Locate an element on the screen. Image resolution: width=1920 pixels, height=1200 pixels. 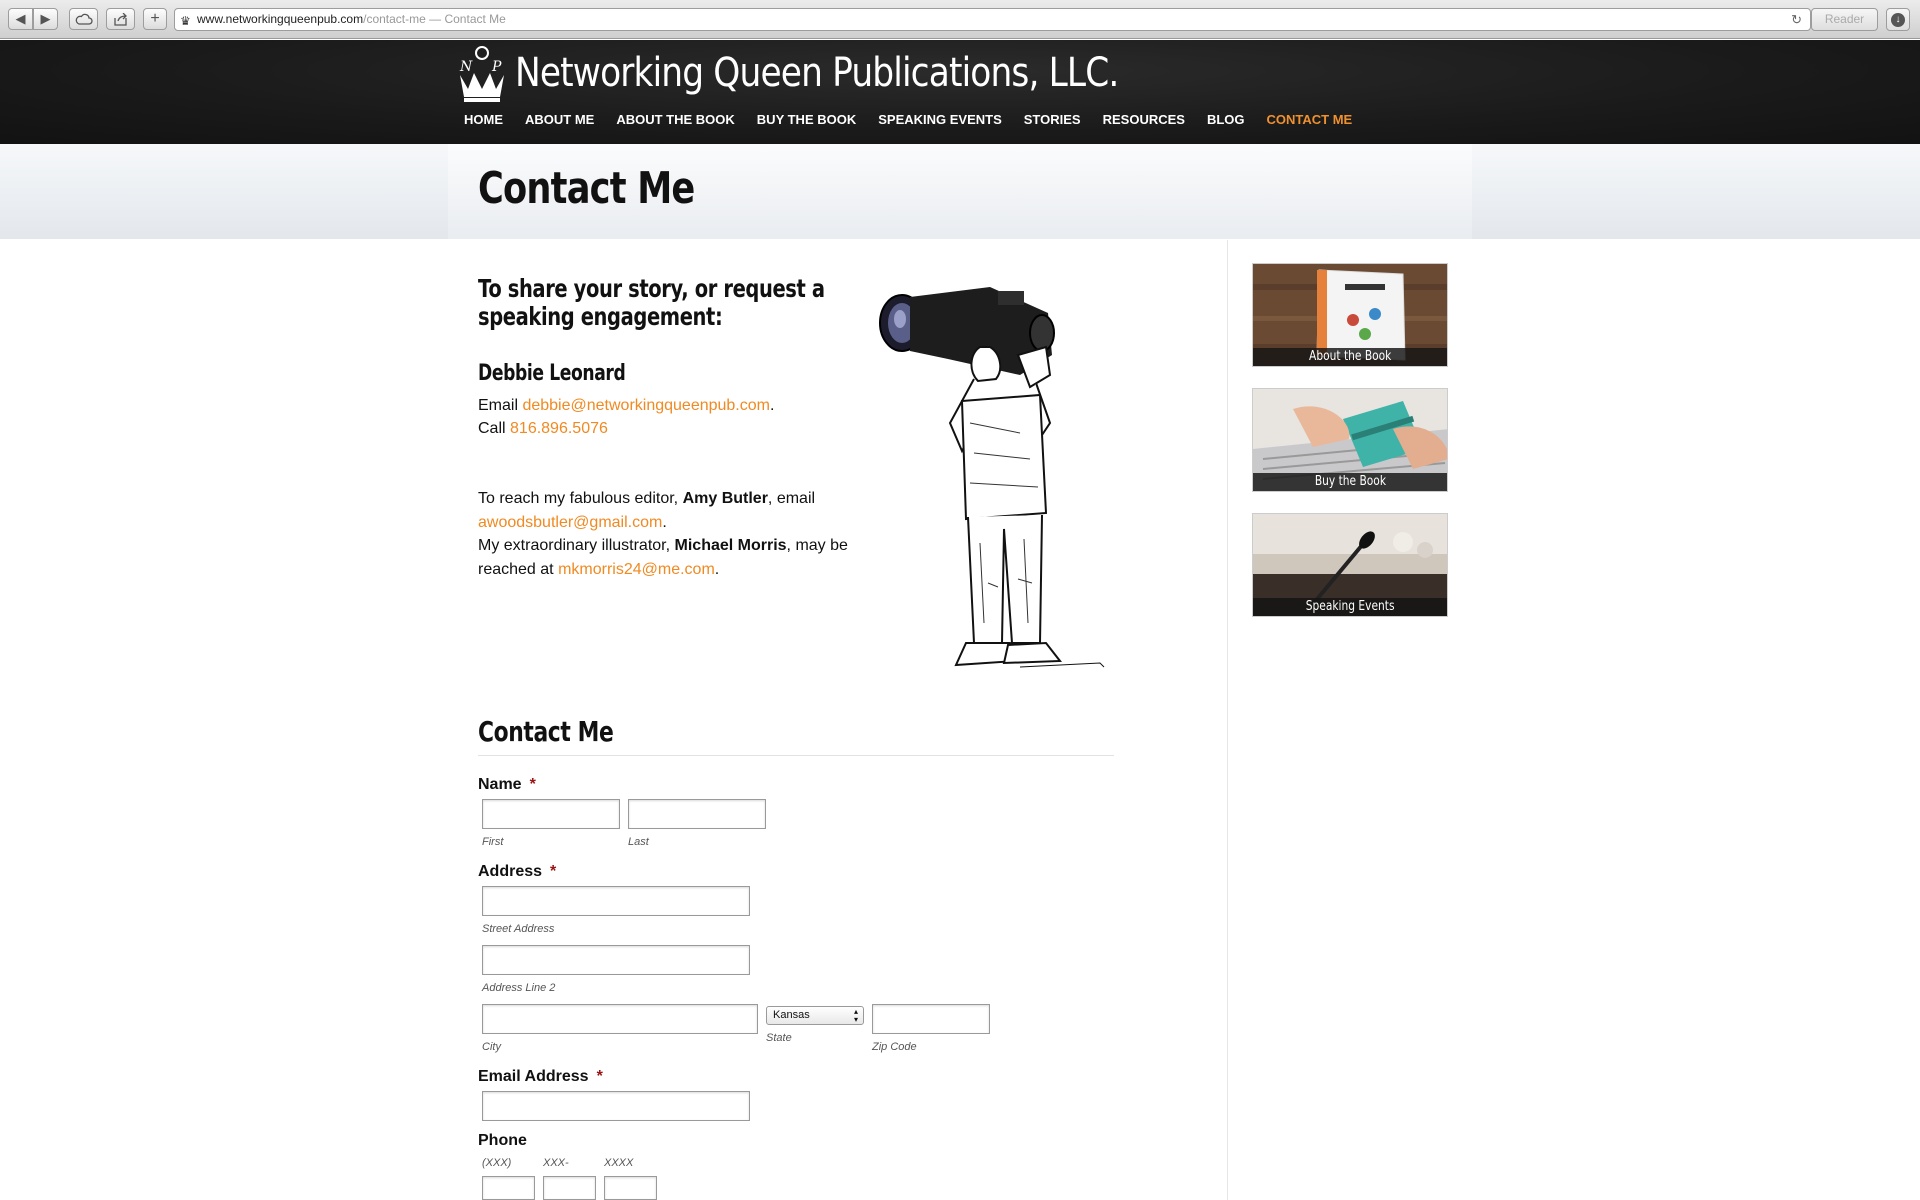
name-required-mark: * is located at coordinates (532, 784).